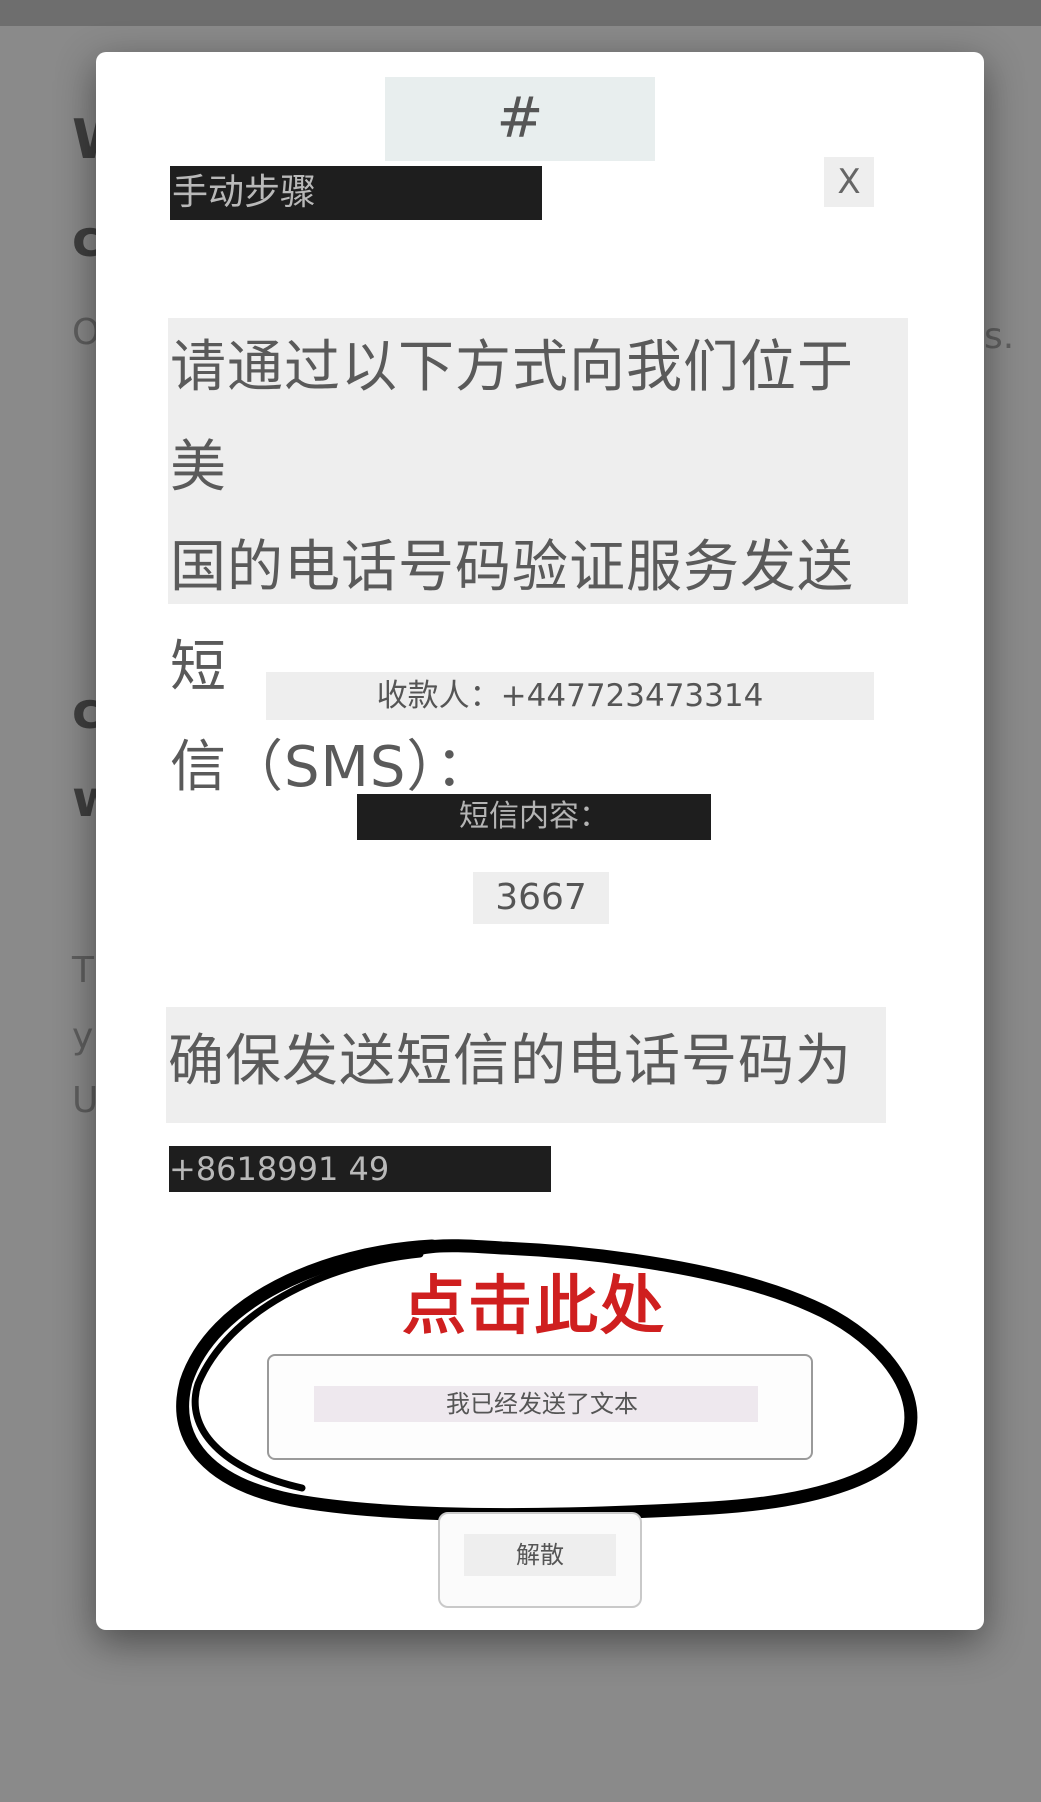  I want to click on click-here-annotation: 点击此处, so click(534, 1307).